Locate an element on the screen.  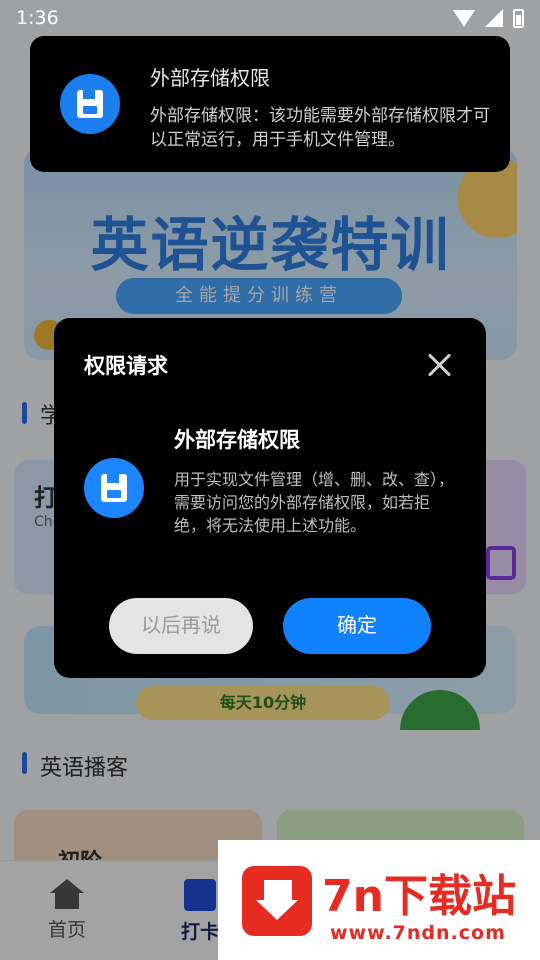
status-icons is located at coordinates (488, 18).